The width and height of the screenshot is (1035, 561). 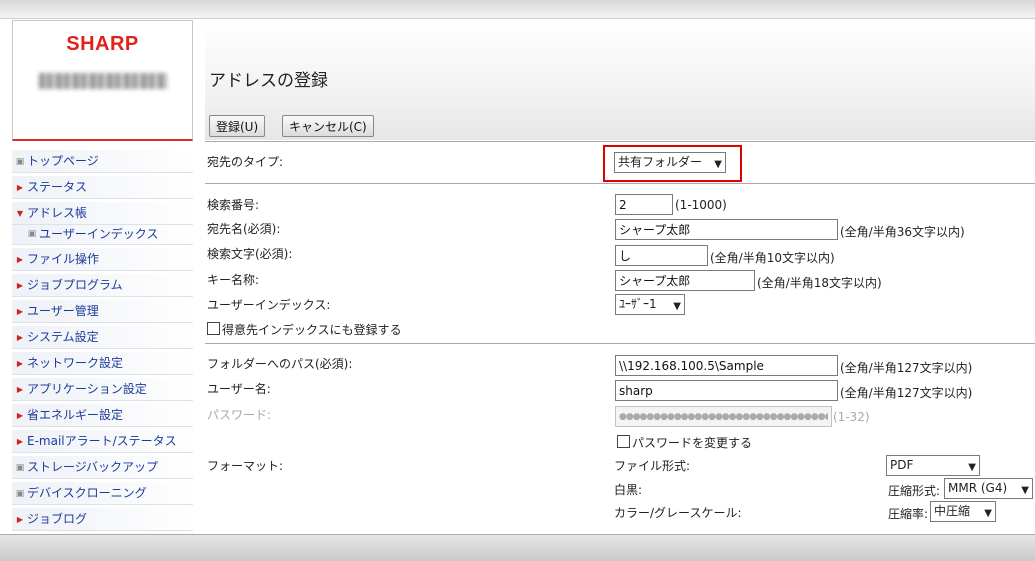 I want to click on format-label: フォーマット:, so click(x=245, y=466).